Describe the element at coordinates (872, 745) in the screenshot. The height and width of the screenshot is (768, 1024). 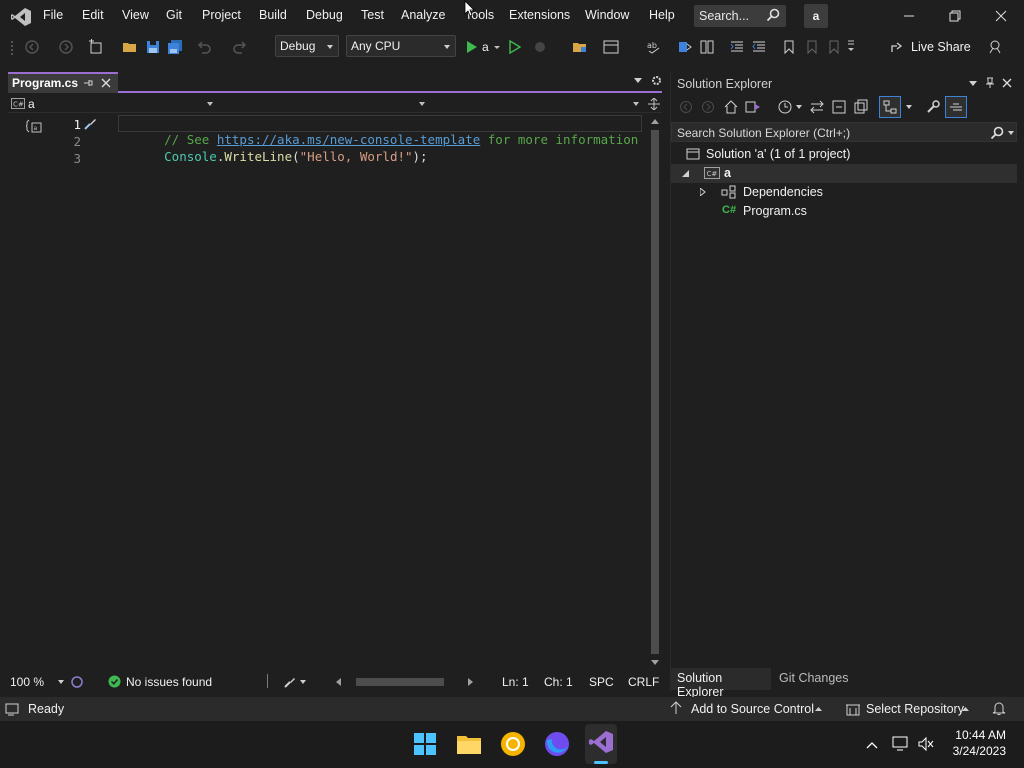
I see `show-hidden-icons-chevron-icon` at that location.